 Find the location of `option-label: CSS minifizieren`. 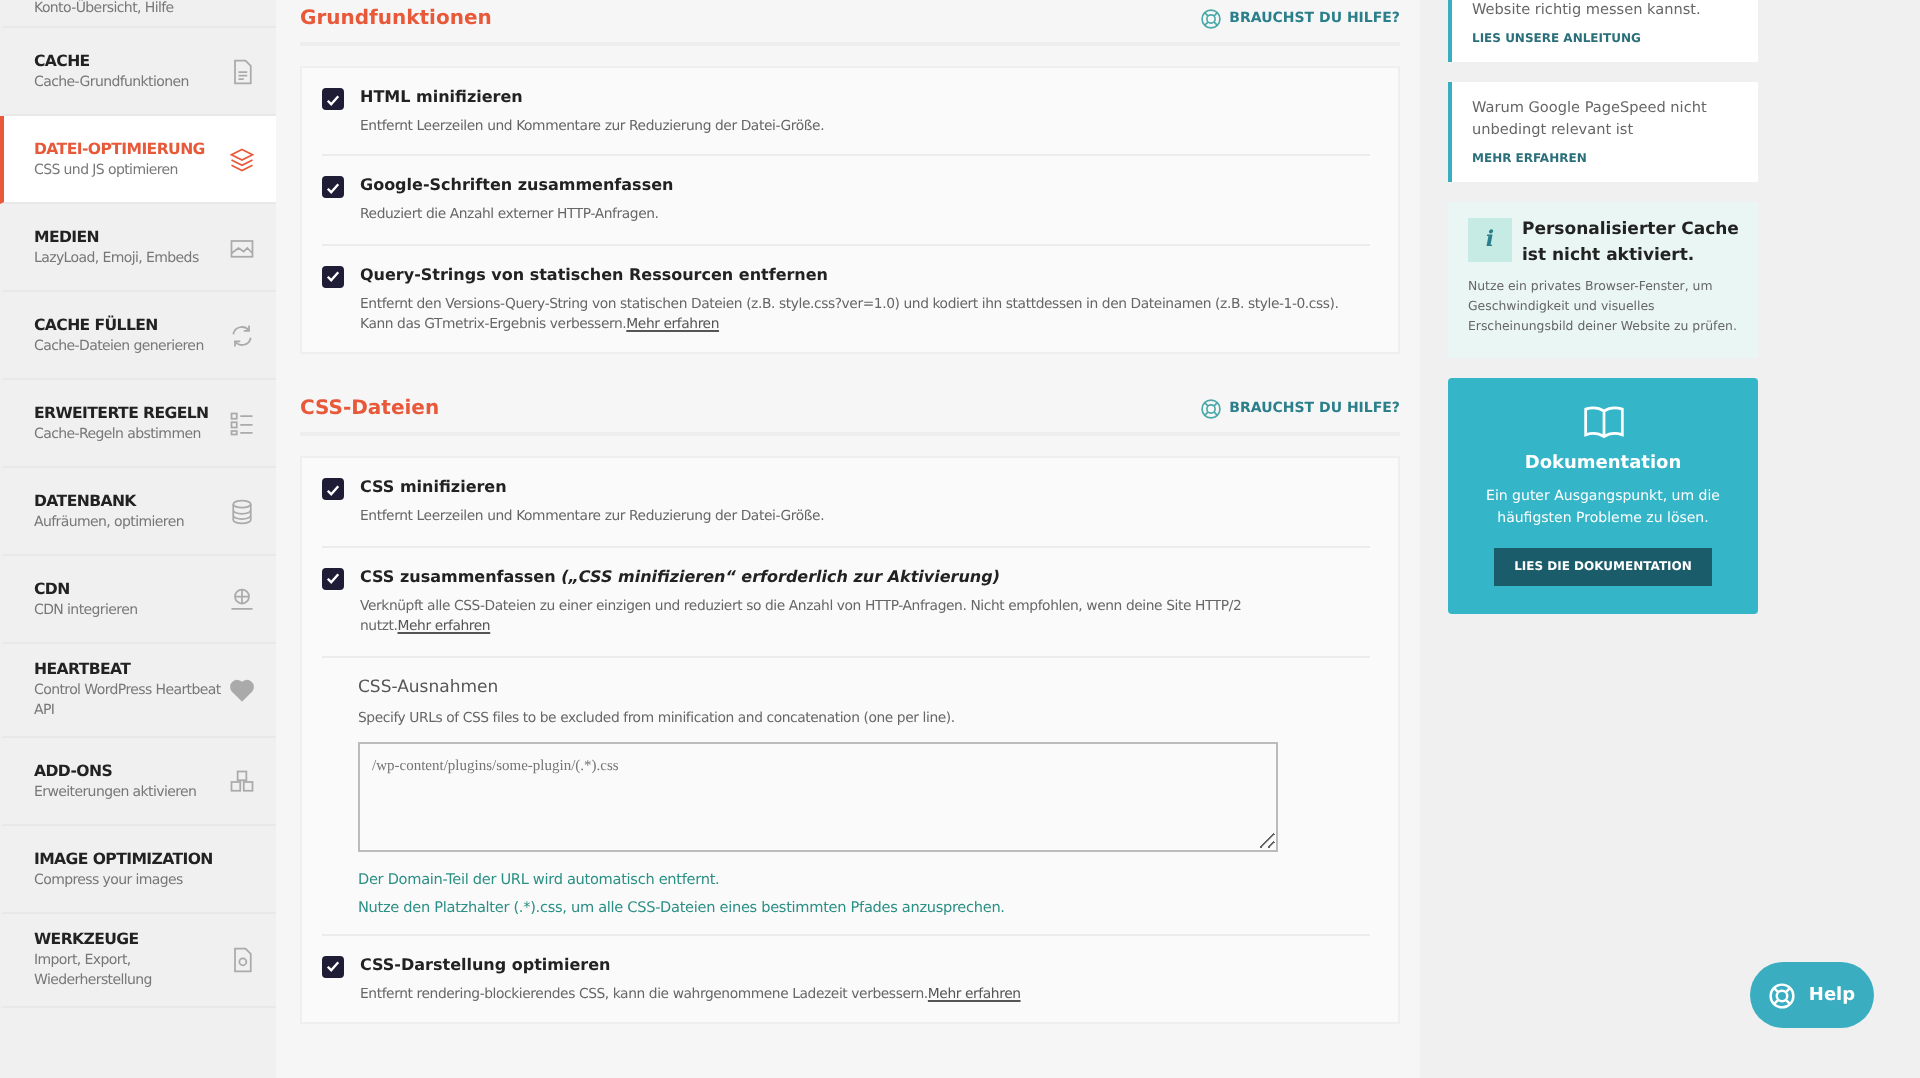

option-label: CSS minifizieren is located at coordinates (434, 487).